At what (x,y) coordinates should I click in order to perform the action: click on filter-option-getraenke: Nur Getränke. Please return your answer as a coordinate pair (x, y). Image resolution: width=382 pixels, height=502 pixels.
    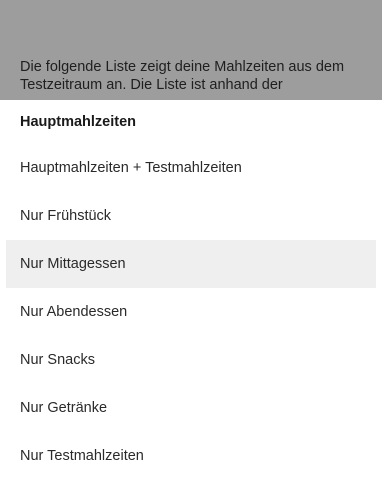
    Looking at the image, I should click on (191, 408).